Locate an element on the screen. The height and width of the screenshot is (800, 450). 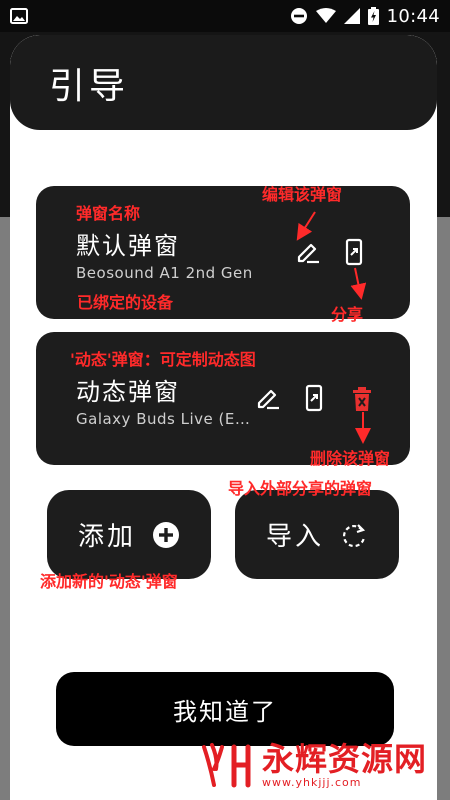
refresh-icon is located at coordinates (354, 535).